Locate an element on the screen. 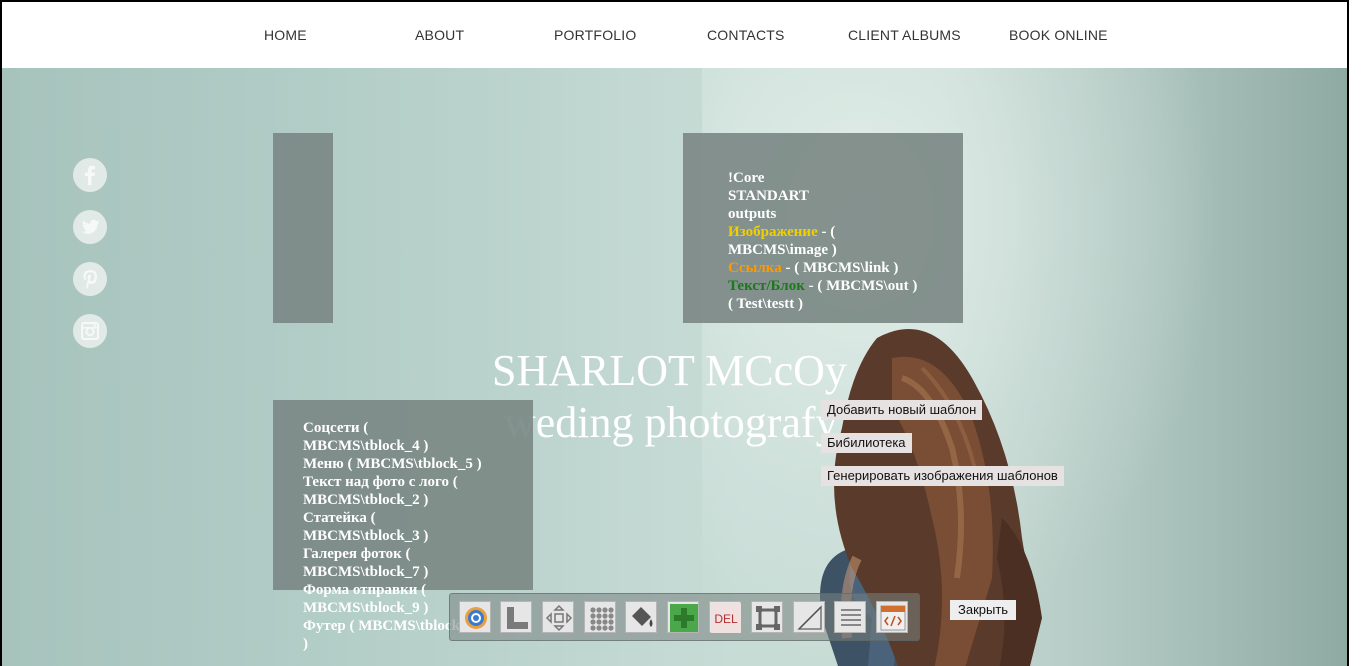  output-link-label: Ссылка is located at coordinates (755, 268).